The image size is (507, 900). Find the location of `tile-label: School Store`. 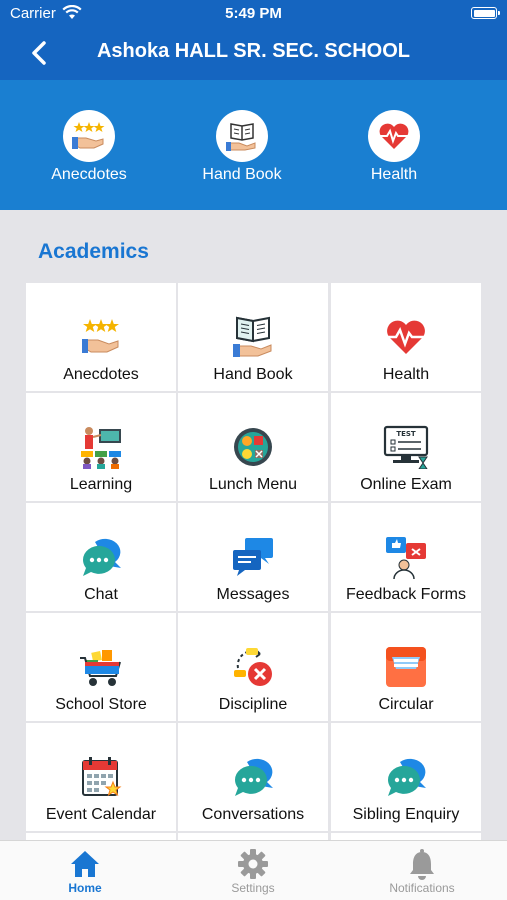

tile-label: School Store is located at coordinates (101, 704).